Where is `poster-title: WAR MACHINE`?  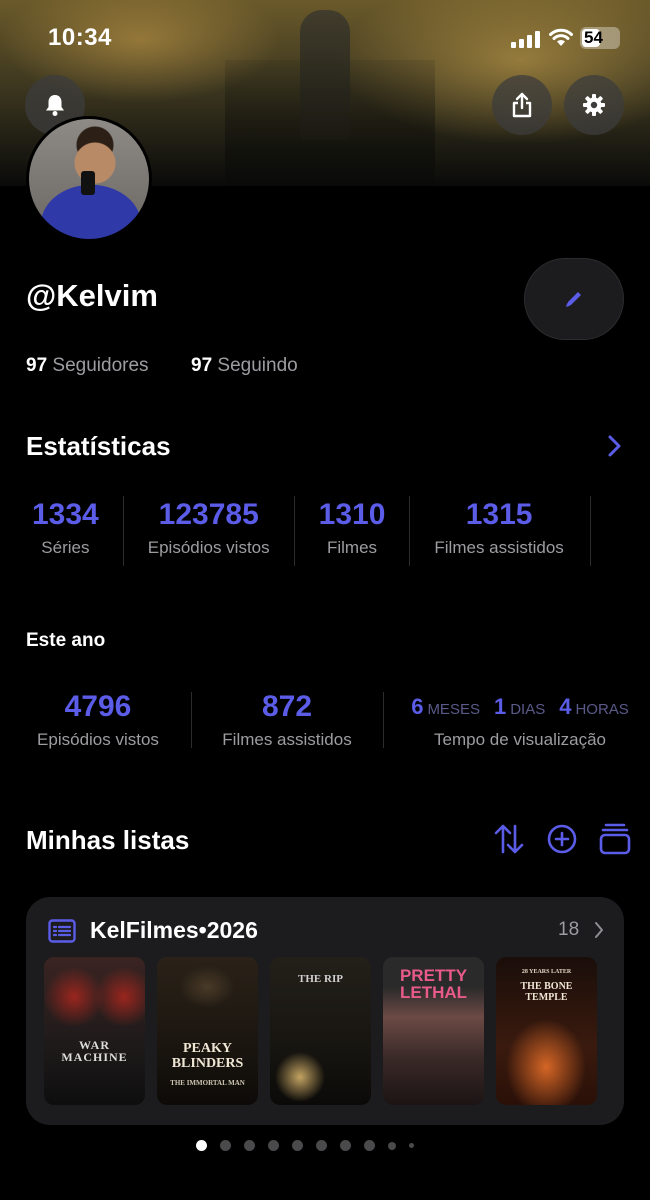
poster-title: WAR MACHINE is located at coordinates (94, 1051).